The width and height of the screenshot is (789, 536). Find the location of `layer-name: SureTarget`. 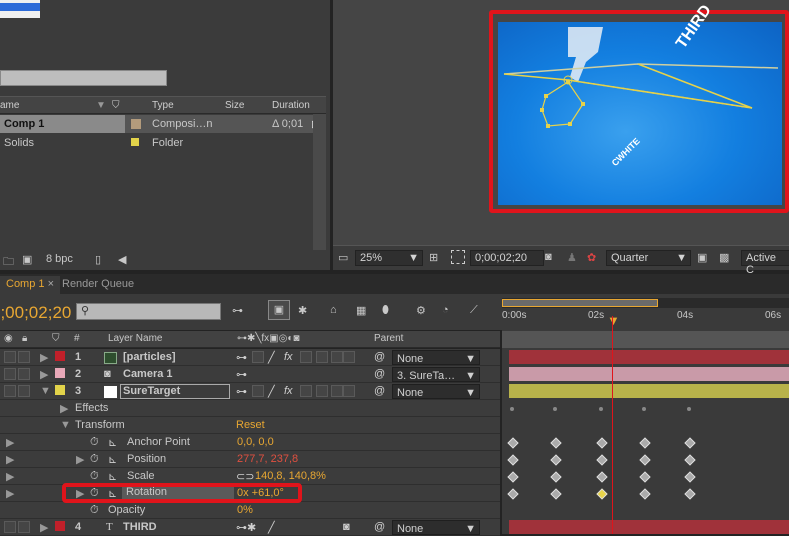

layer-name: SureTarget is located at coordinates (175, 391).